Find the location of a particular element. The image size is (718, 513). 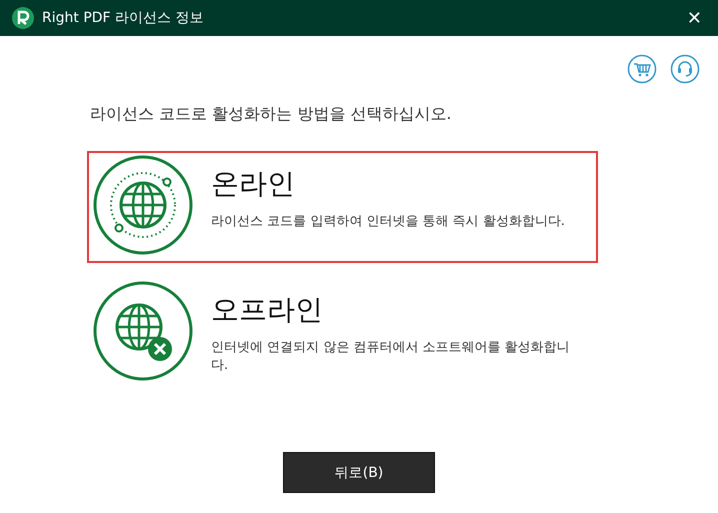

back-button: 뒤로(B) is located at coordinates (359, 472).